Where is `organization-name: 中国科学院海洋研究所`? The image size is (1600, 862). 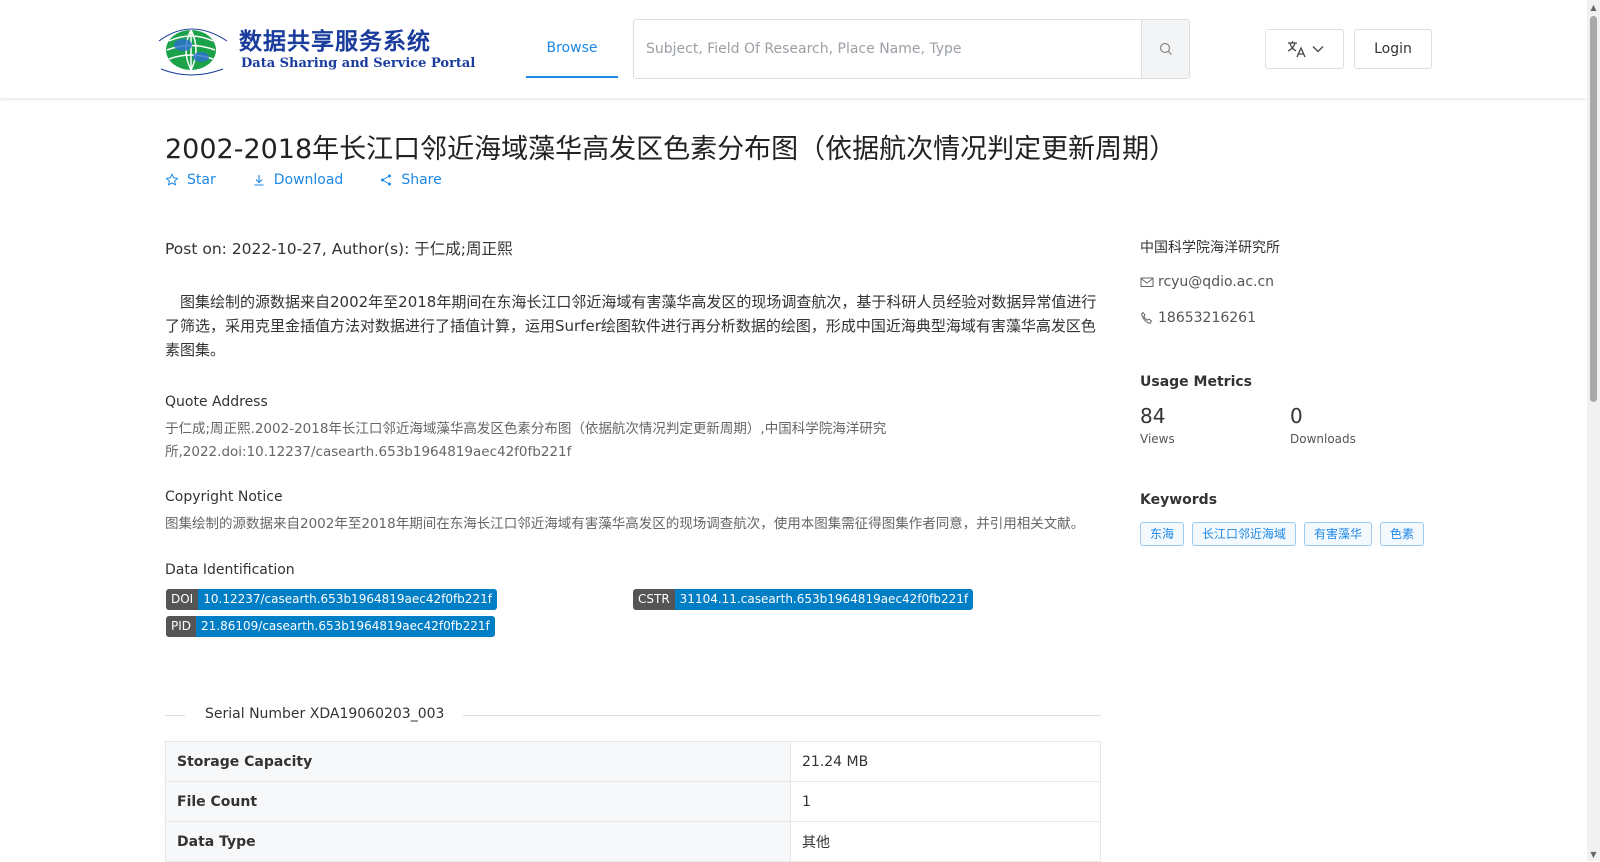
organization-name: 中国科学院海洋研究所 is located at coordinates (1210, 248).